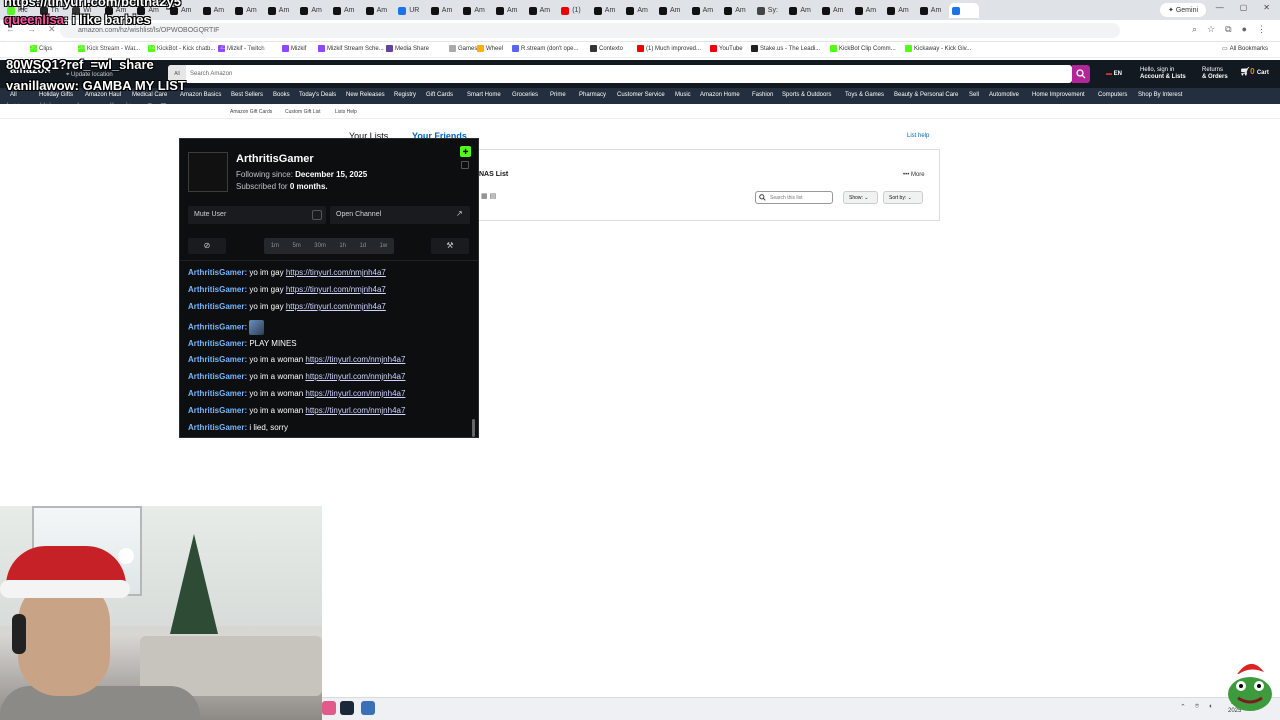 This screenshot has height=720, width=1280. I want to click on browser-tab: UR, so click(410, 10).